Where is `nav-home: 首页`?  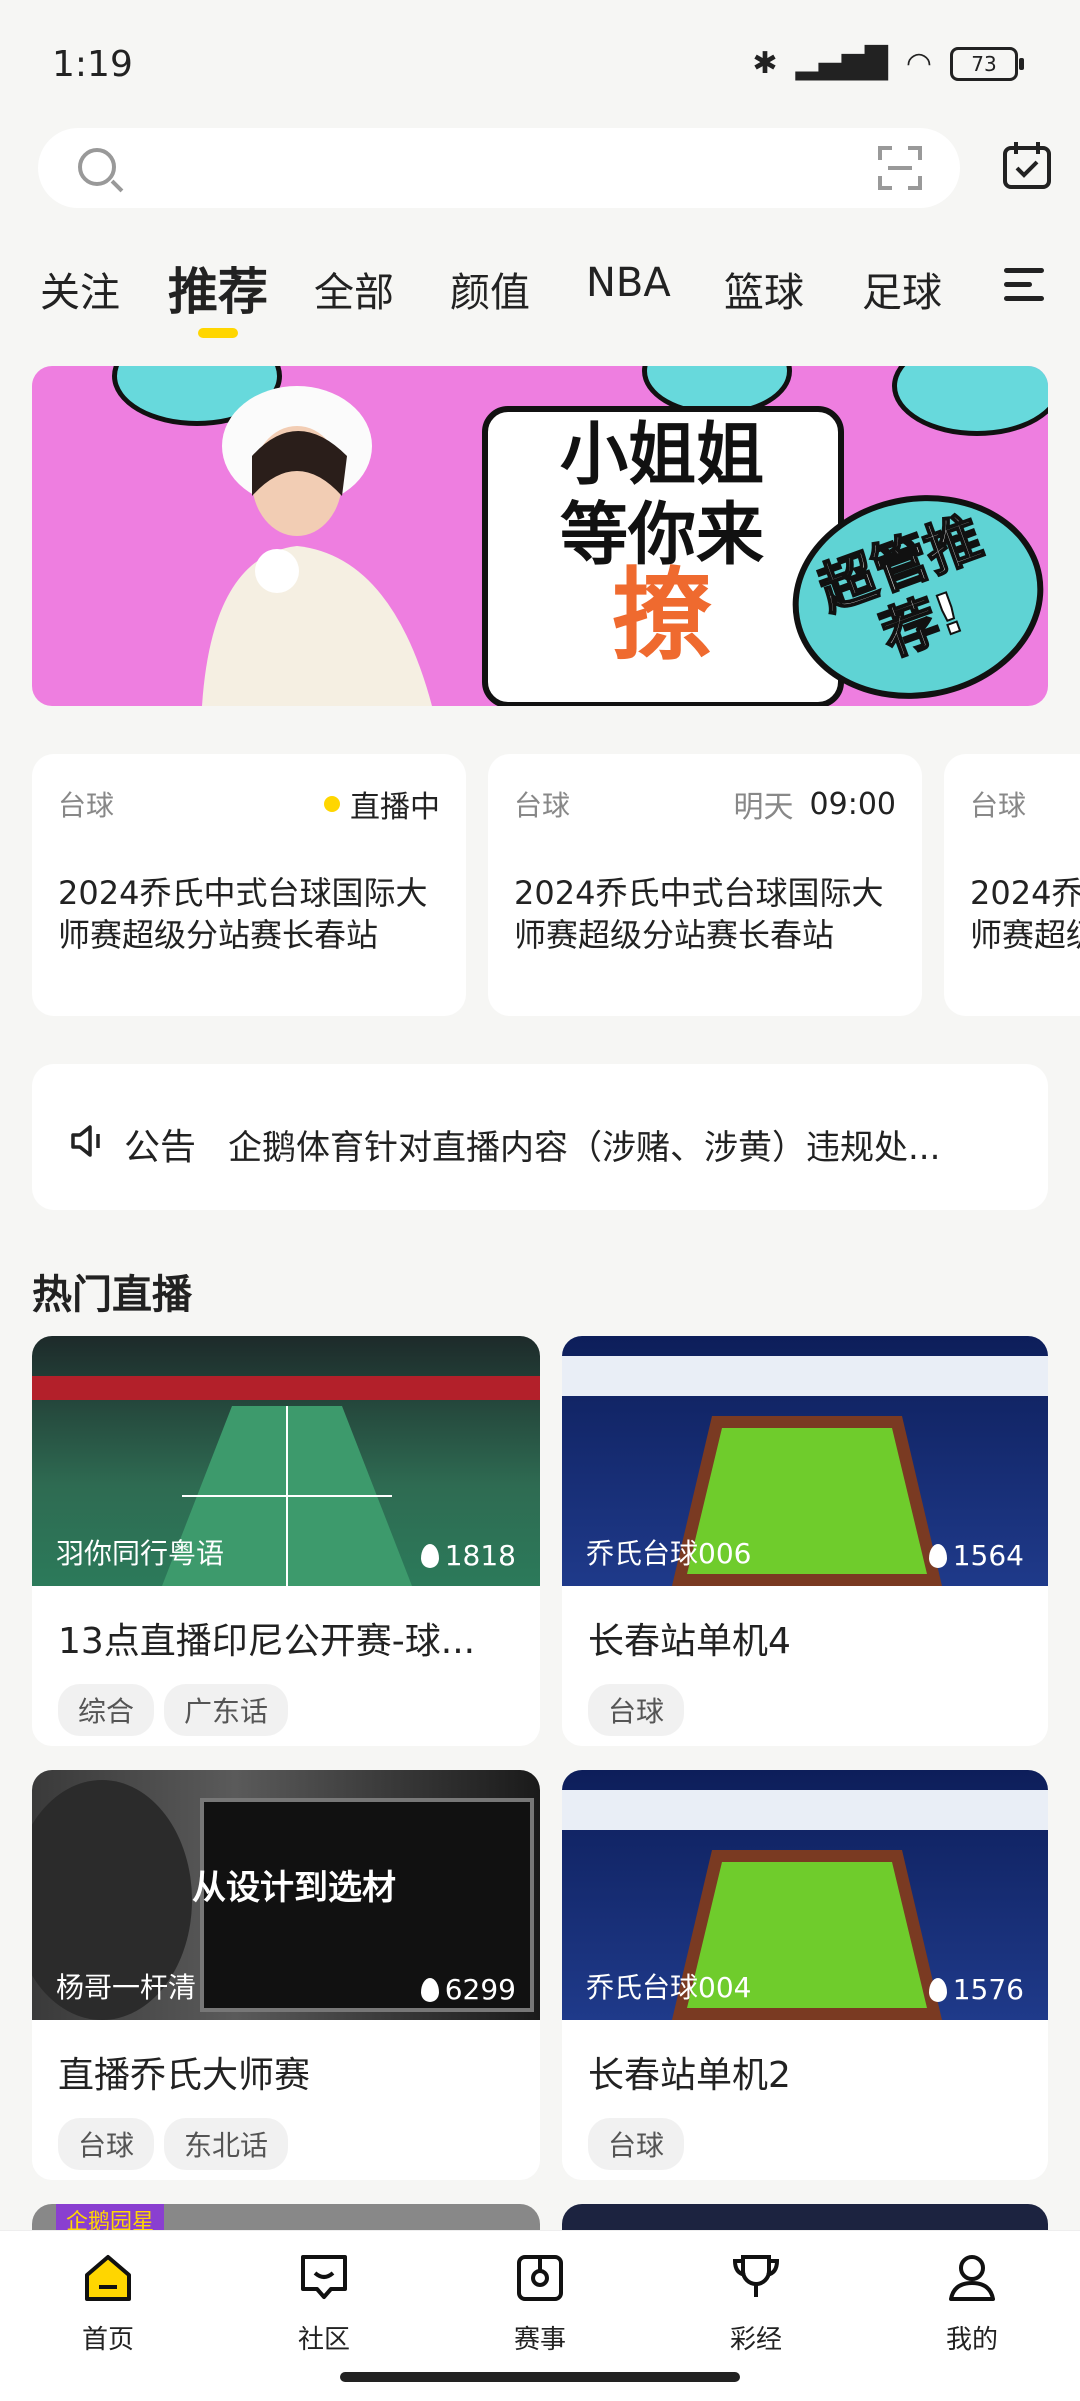 nav-home: 首页 is located at coordinates (108, 2303).